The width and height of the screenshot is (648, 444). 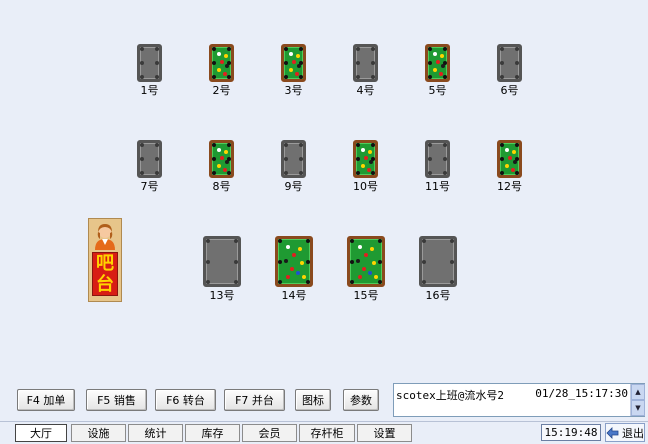 I want to click on table-9: 9号, so click(x=293, y=166).